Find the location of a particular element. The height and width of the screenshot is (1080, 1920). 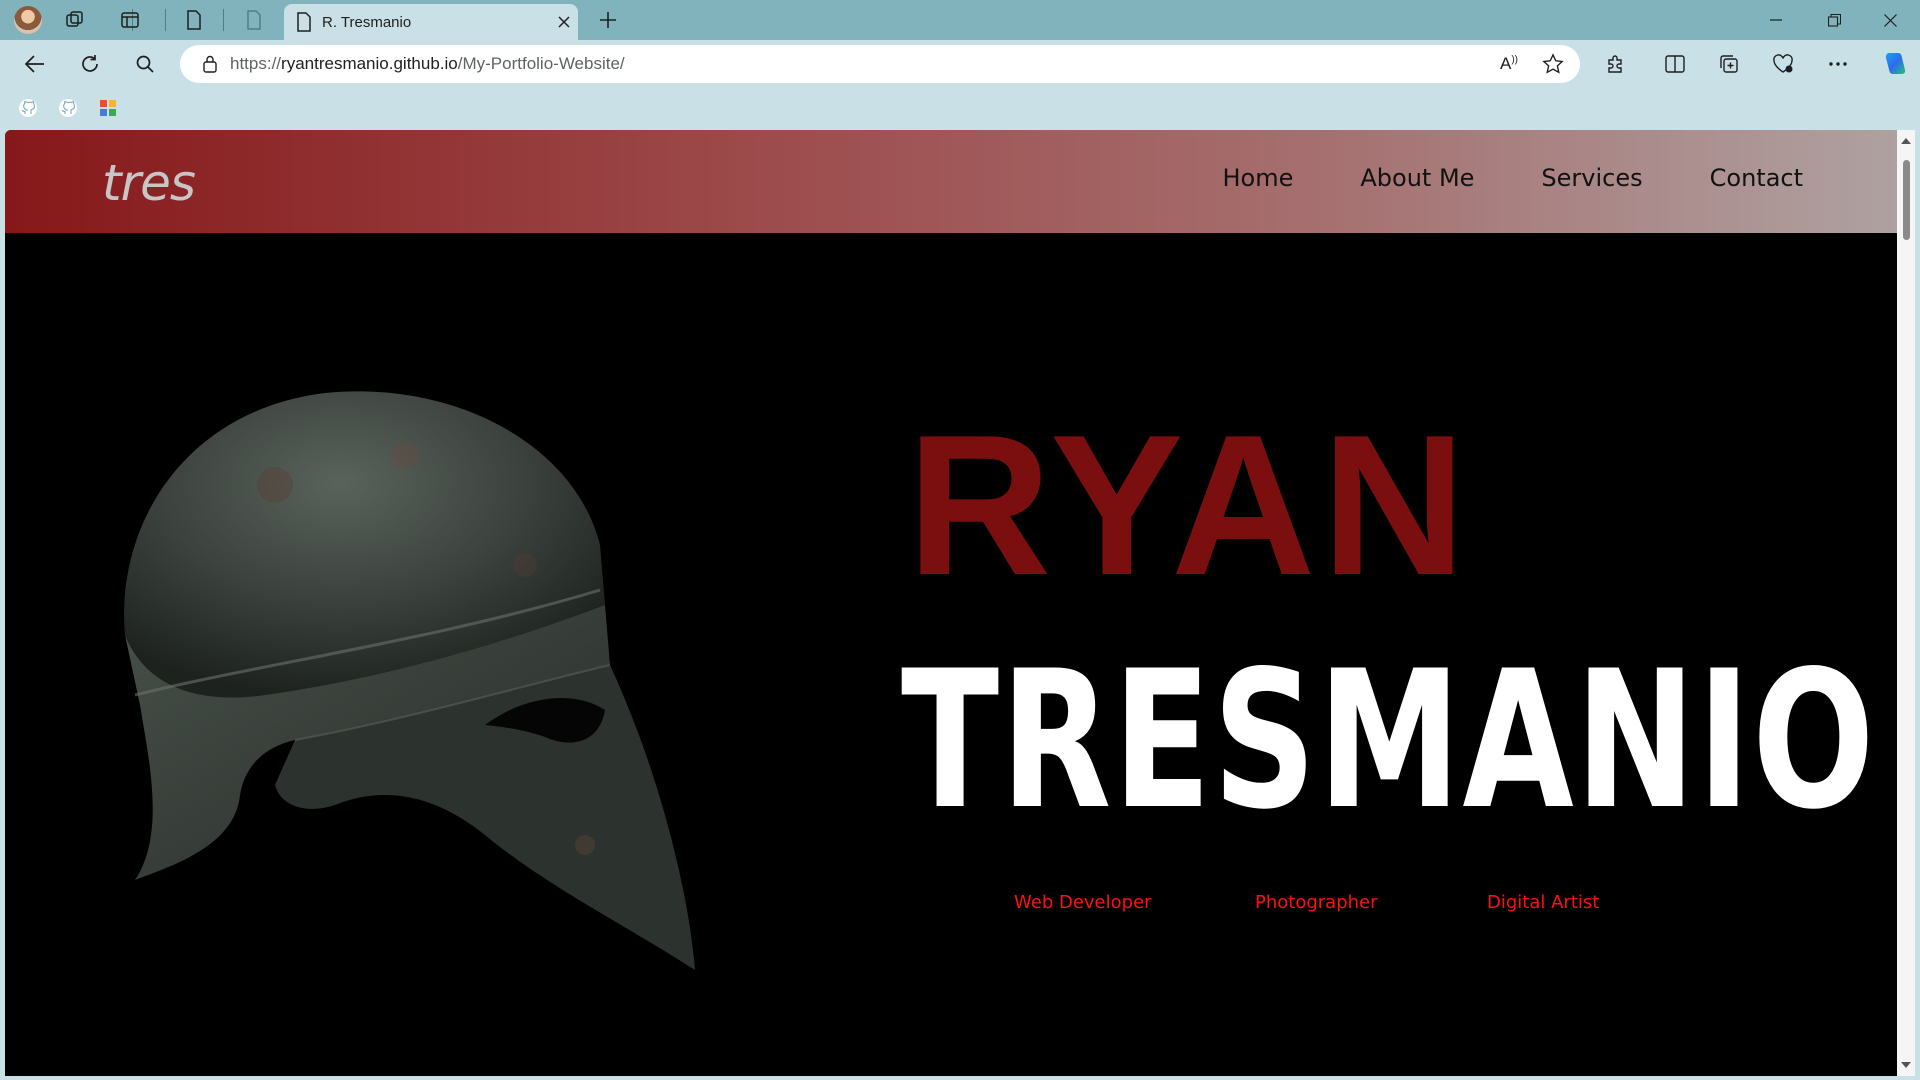

scroll-up-arrow-icon is located at coordinates (1906, 141).